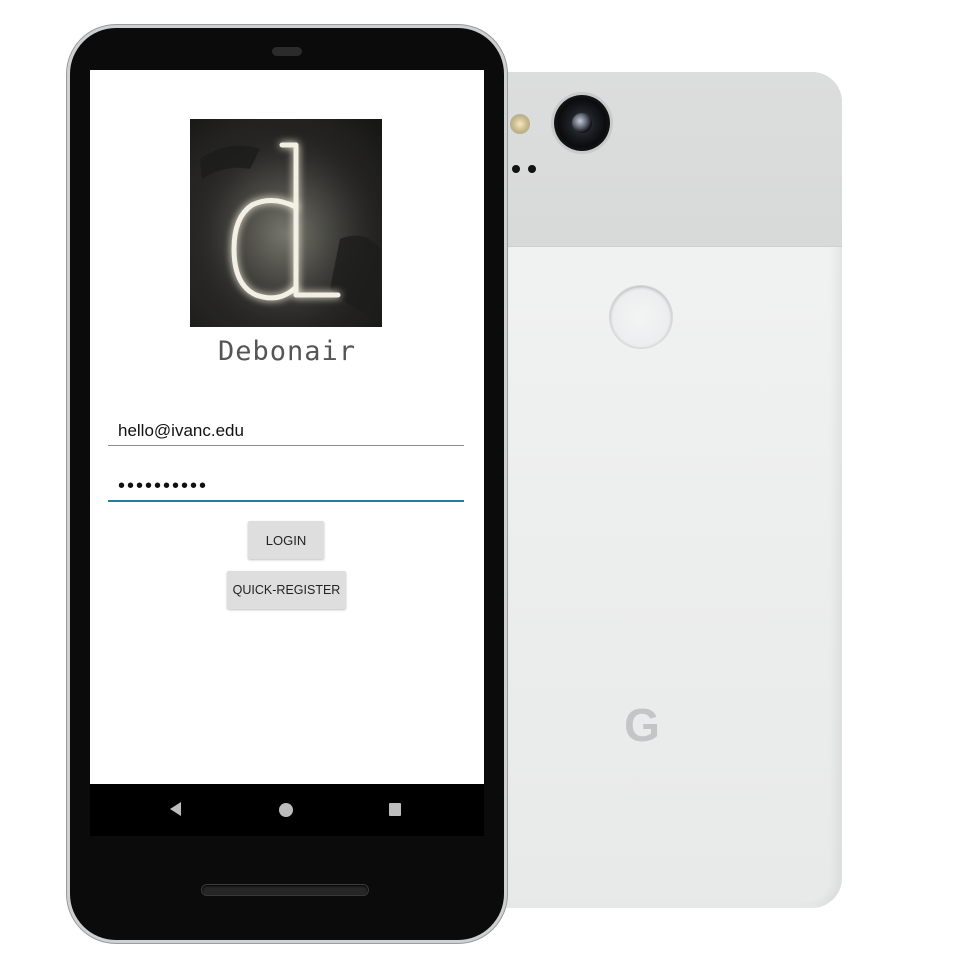 The width and height of the screenshot is (980, 953). What do you see at coordinates (520, 124) in the screenshot?
I see `flash-icon` at bounding box center [520, 124].